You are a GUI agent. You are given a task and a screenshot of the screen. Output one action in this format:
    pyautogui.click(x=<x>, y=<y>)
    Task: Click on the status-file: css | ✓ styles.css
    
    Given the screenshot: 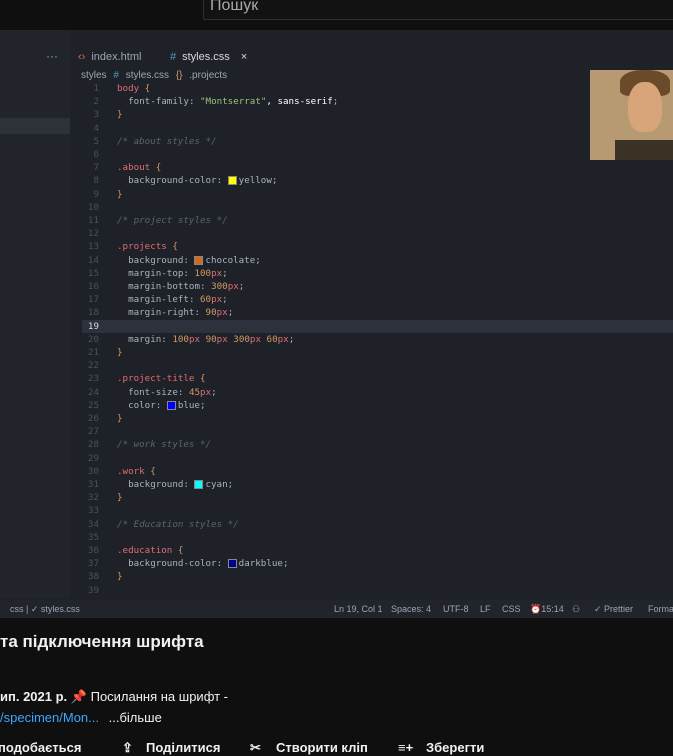 What is the action you would take?
    pyautogui.click(x=45, y=609)
    